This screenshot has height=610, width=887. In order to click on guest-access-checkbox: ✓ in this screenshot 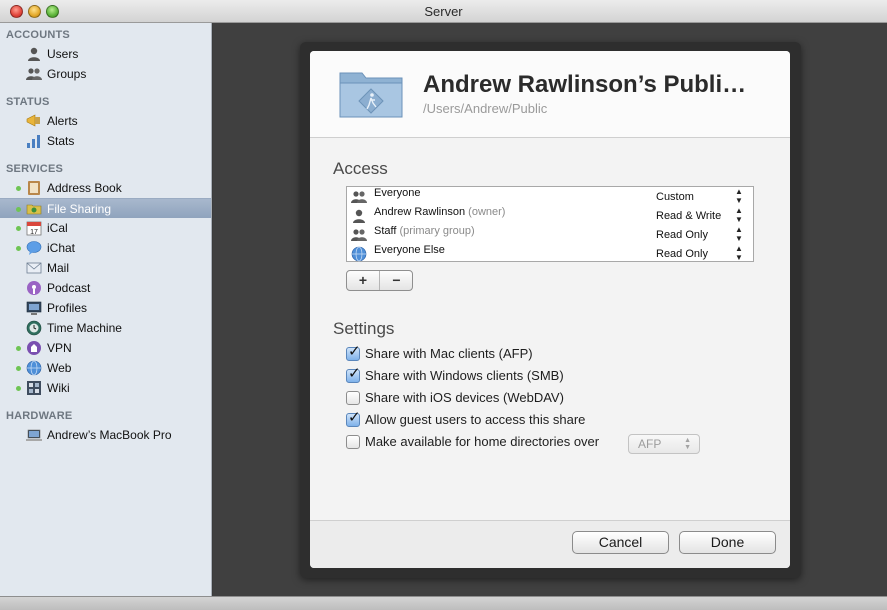, I will do `click(353, 418)`.